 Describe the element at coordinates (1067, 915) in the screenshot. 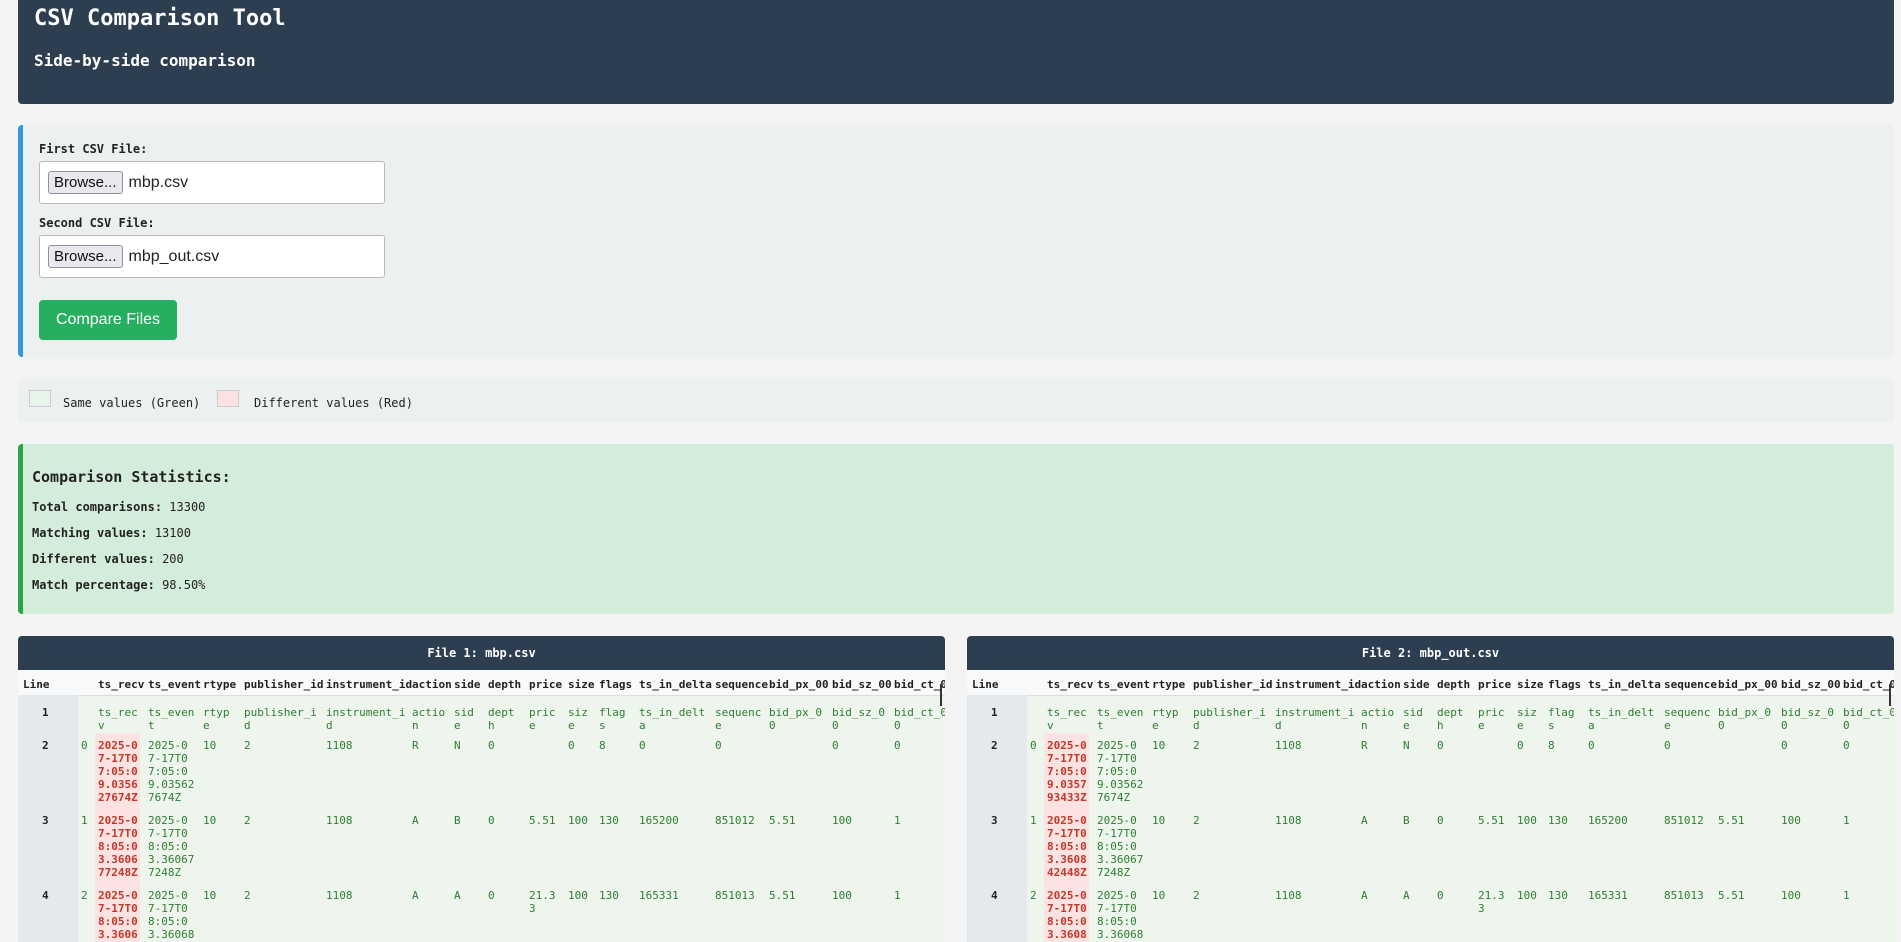

I see `diff-cell: 2025-0 7-17T0 8:05:0 3.3608` at that location.